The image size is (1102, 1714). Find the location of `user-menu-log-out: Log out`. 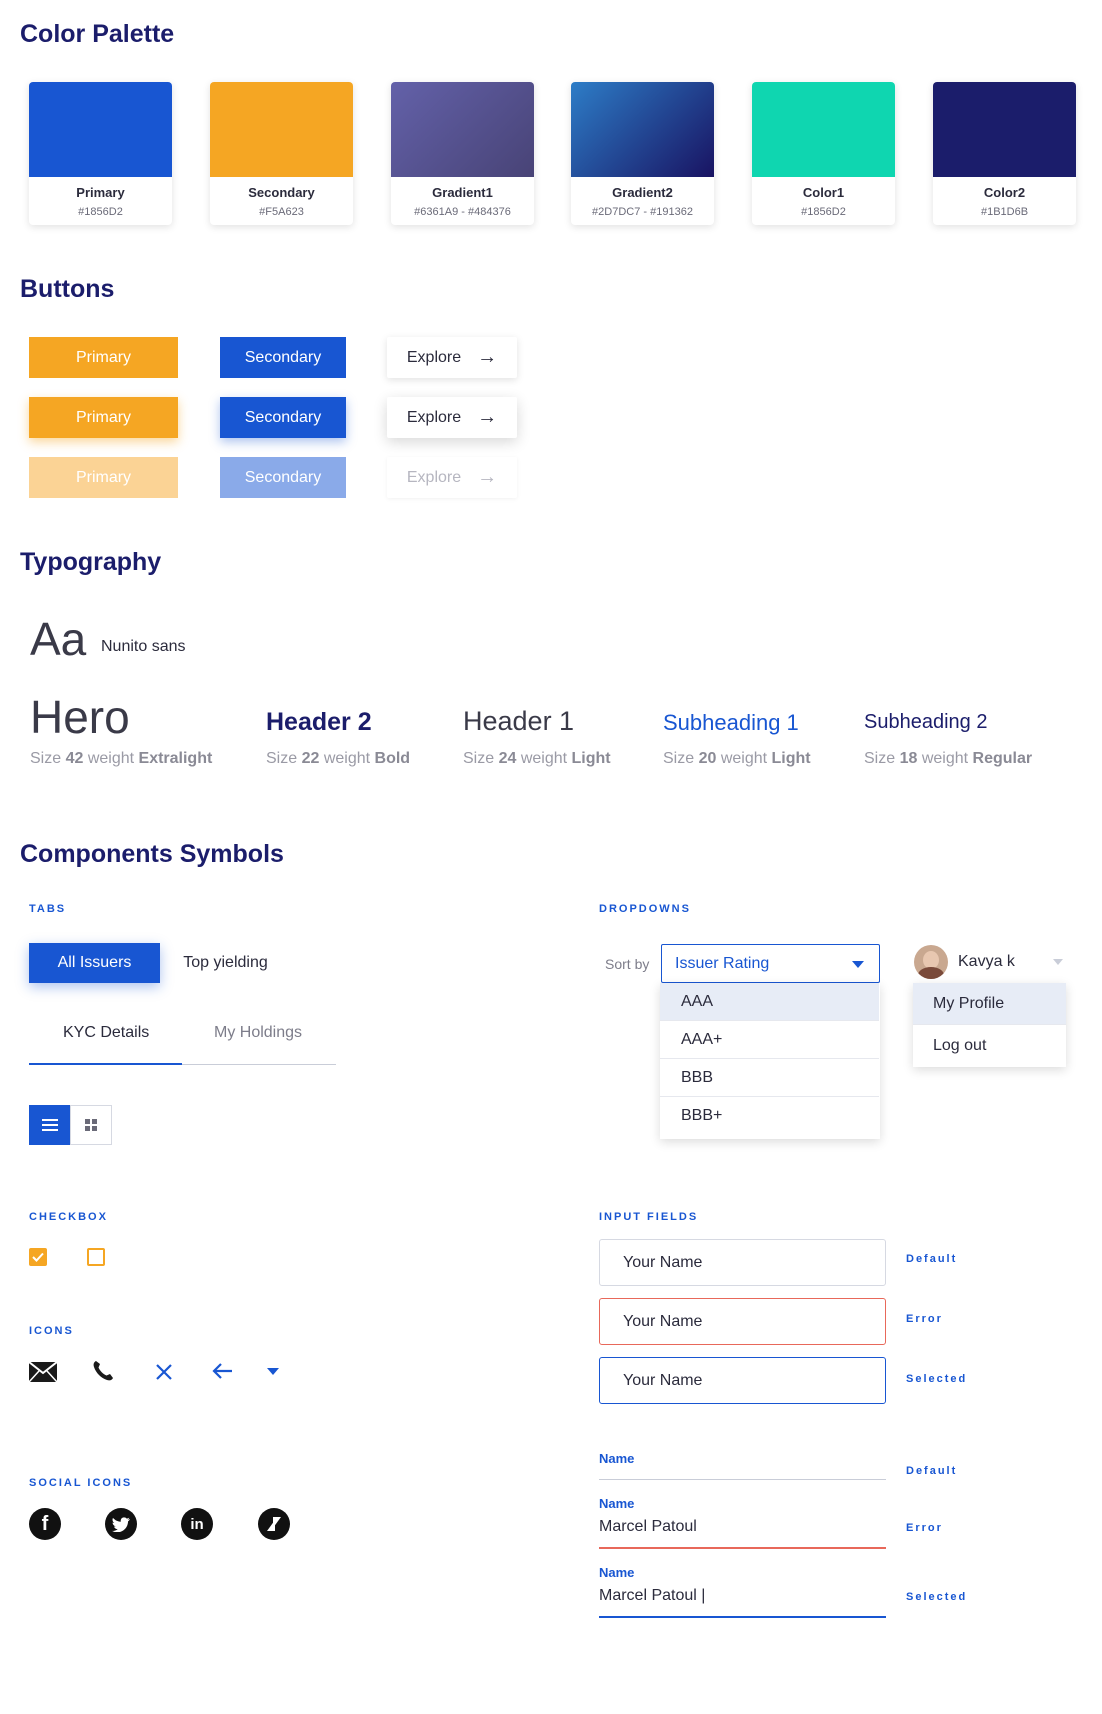

user-menu-log-out: Log out is located at coordinates (989, 1046).